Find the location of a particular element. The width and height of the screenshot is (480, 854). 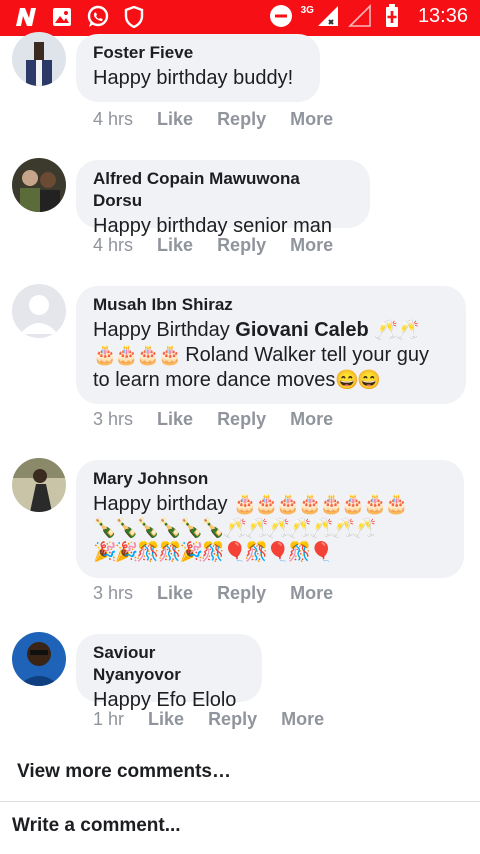

commenter-name: Musah Ibn Shiraz is located at coordinates (270, 305).